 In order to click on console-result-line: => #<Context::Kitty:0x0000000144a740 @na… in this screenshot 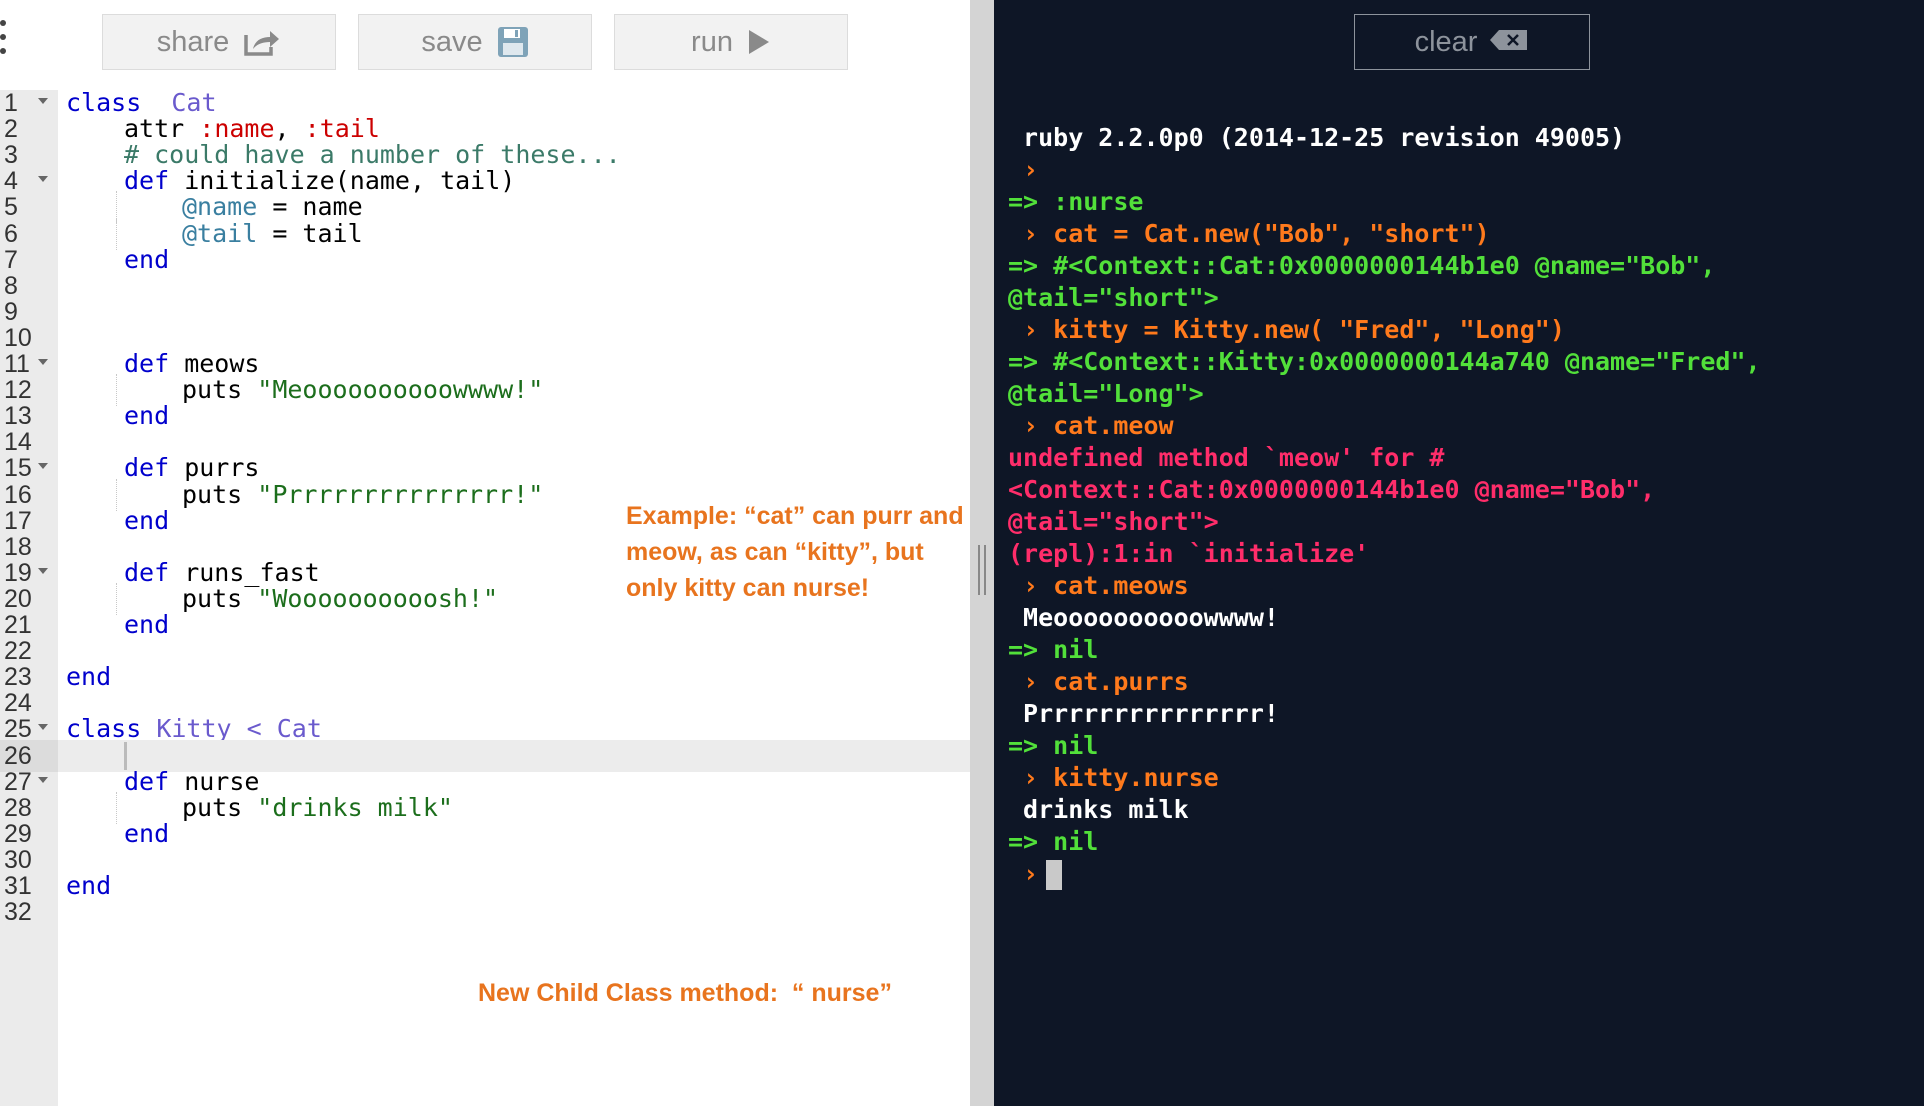, I will do `click(1384, 361)`.